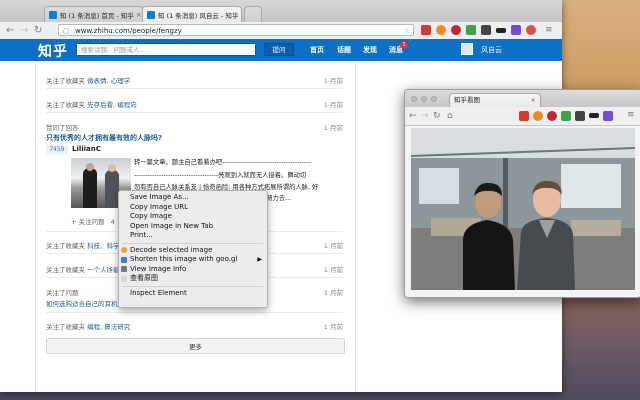  I want to click on office-photo-illustration, so click(523, 209).